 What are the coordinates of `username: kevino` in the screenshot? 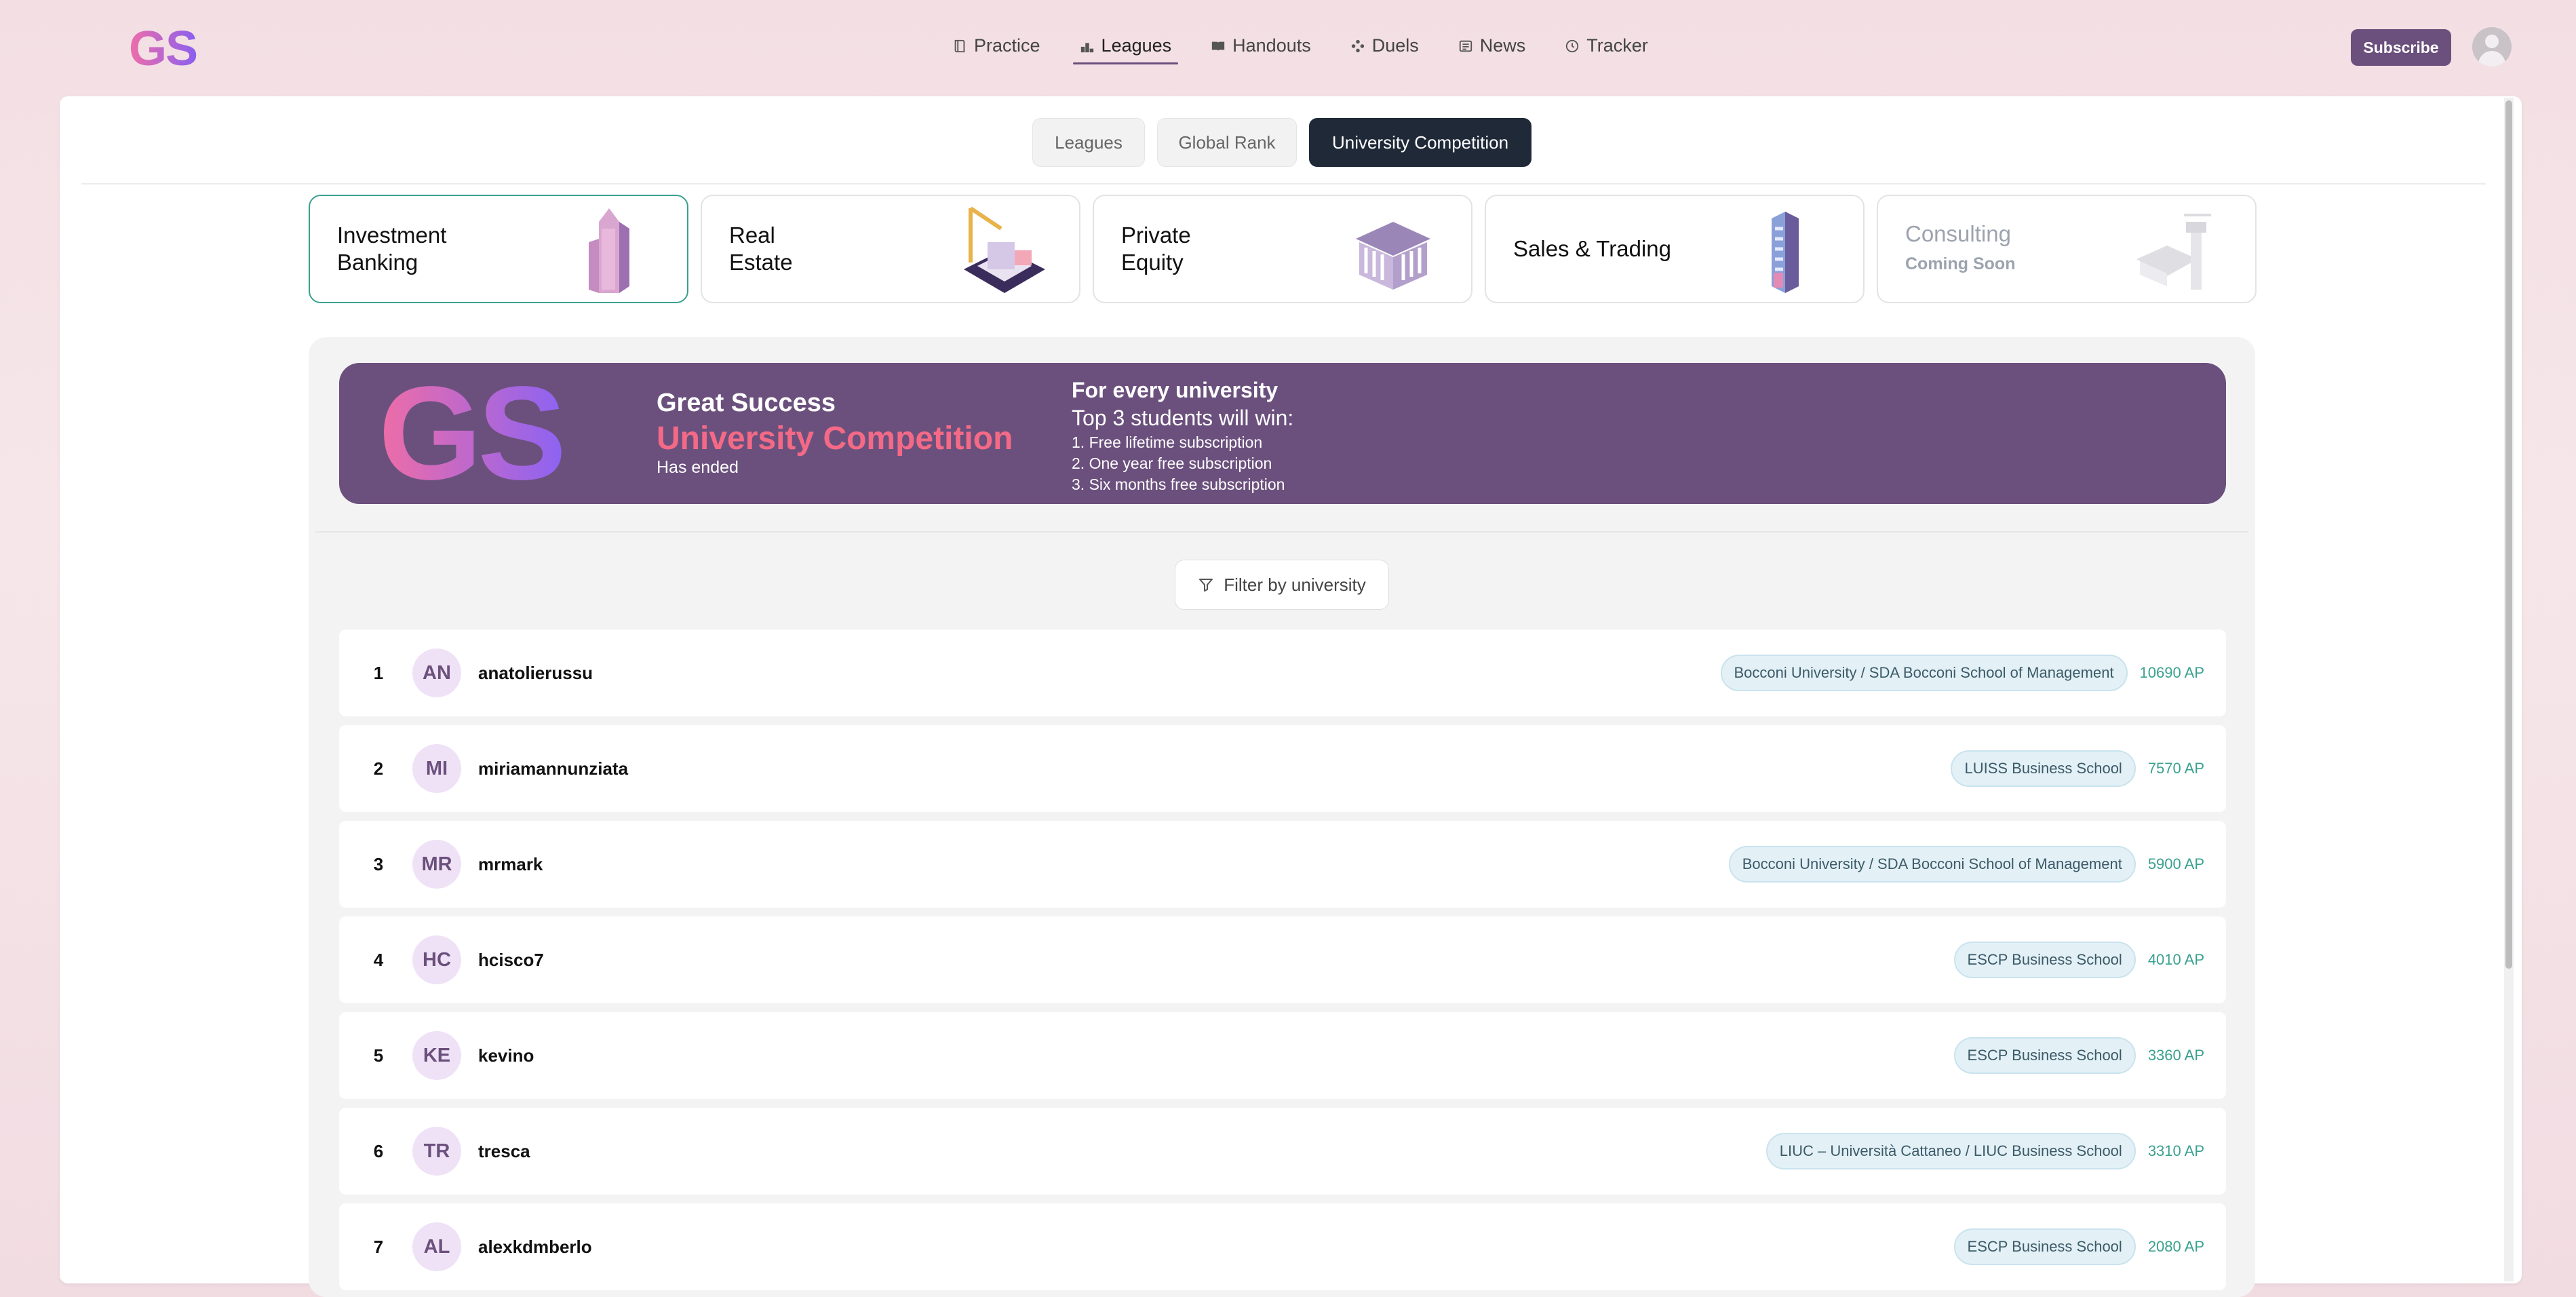 It's located at (506, 1055).